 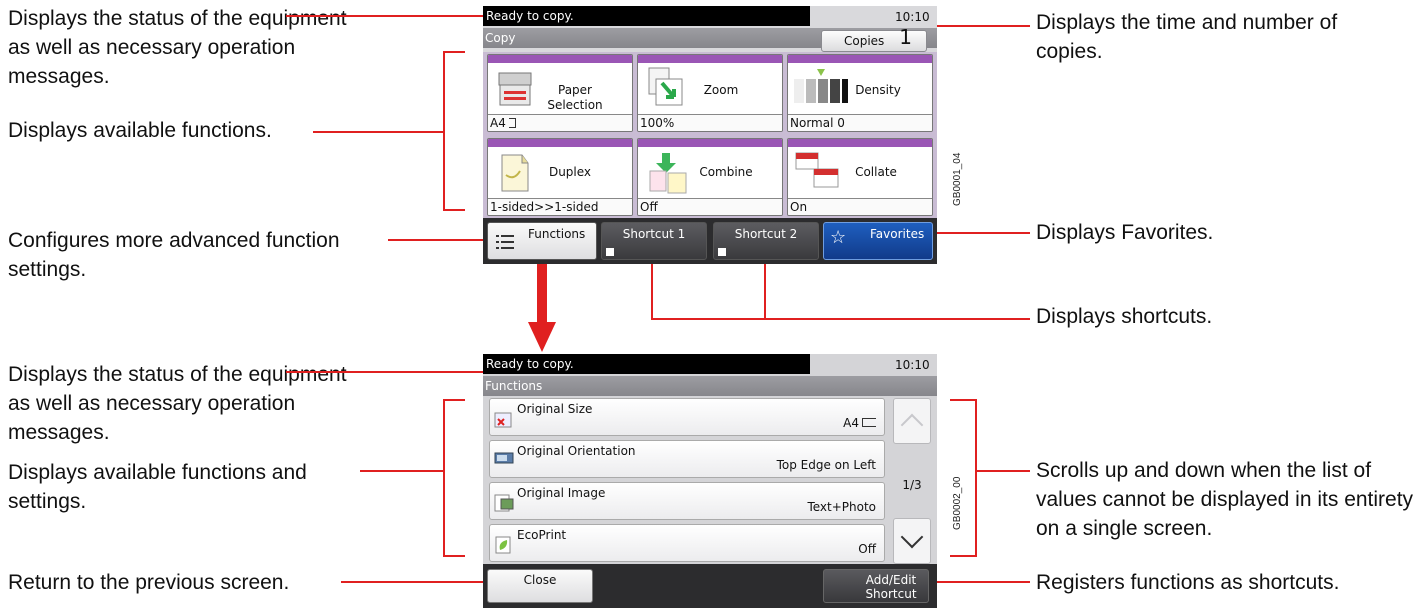 I want to click on scroll-up-button, so click(x=912, y=421).